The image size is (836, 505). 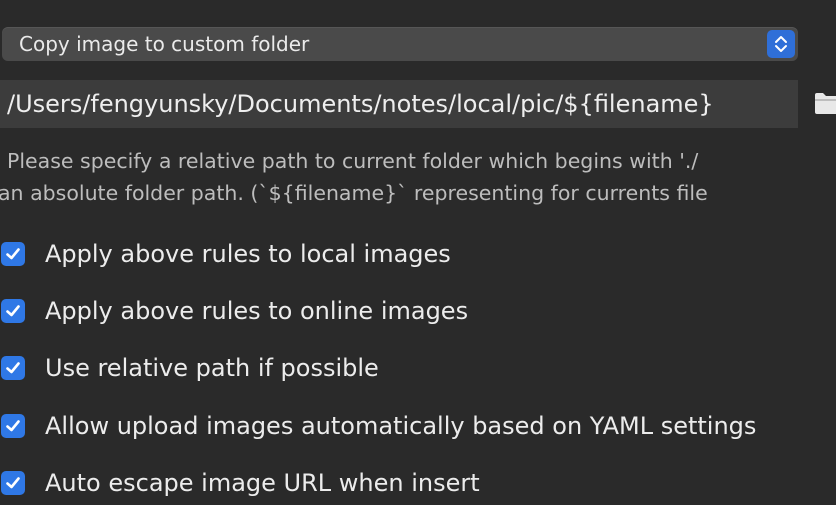 I want to click on image-action-select-value: Copy image to custom folder, so click(x=164, y=44).